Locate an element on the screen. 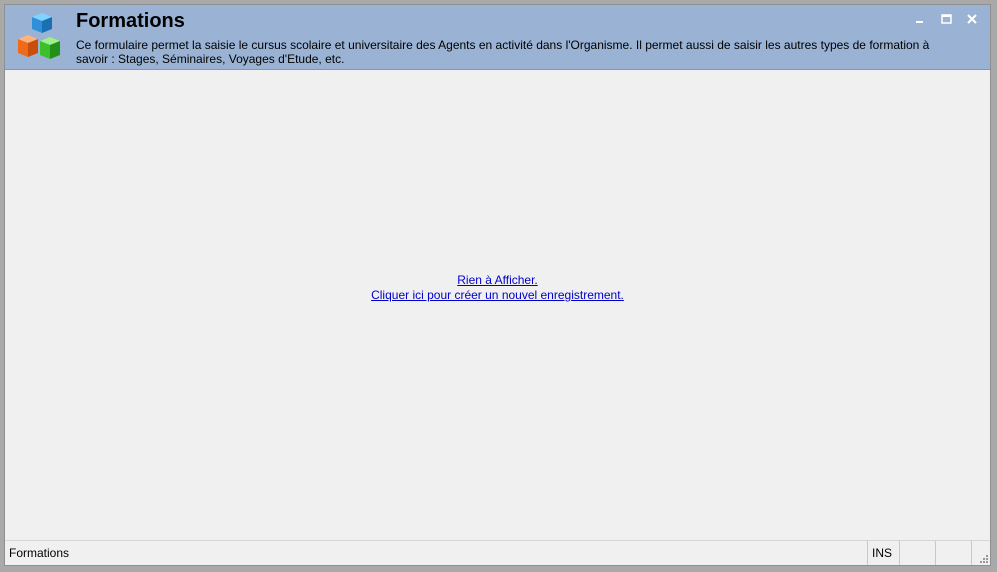 The width and height of the screenshot is (997, 572). close-button is located at coordinates (972, 19).